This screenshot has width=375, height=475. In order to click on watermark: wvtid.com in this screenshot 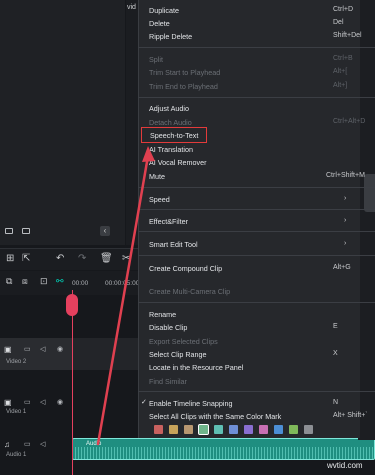, I will do `click(345, 465)`.